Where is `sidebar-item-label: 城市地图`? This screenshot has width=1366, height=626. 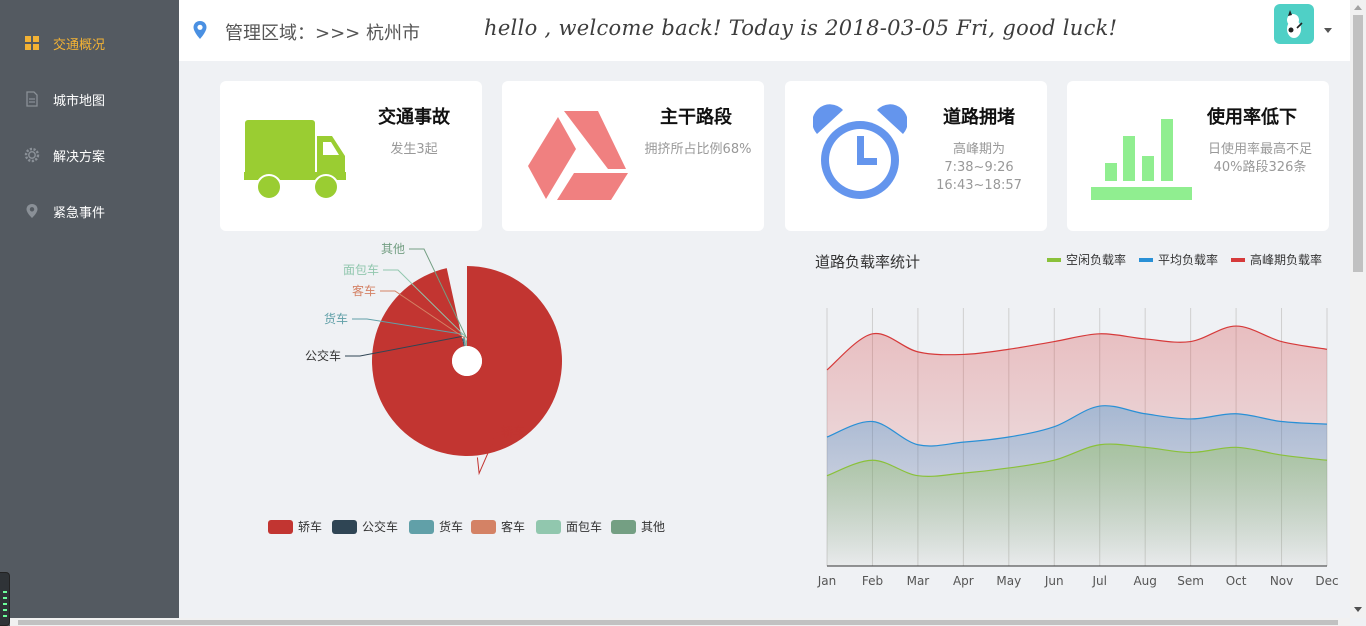 sidebar-item-label: 城市地图 is located at coordinates (79, 101).